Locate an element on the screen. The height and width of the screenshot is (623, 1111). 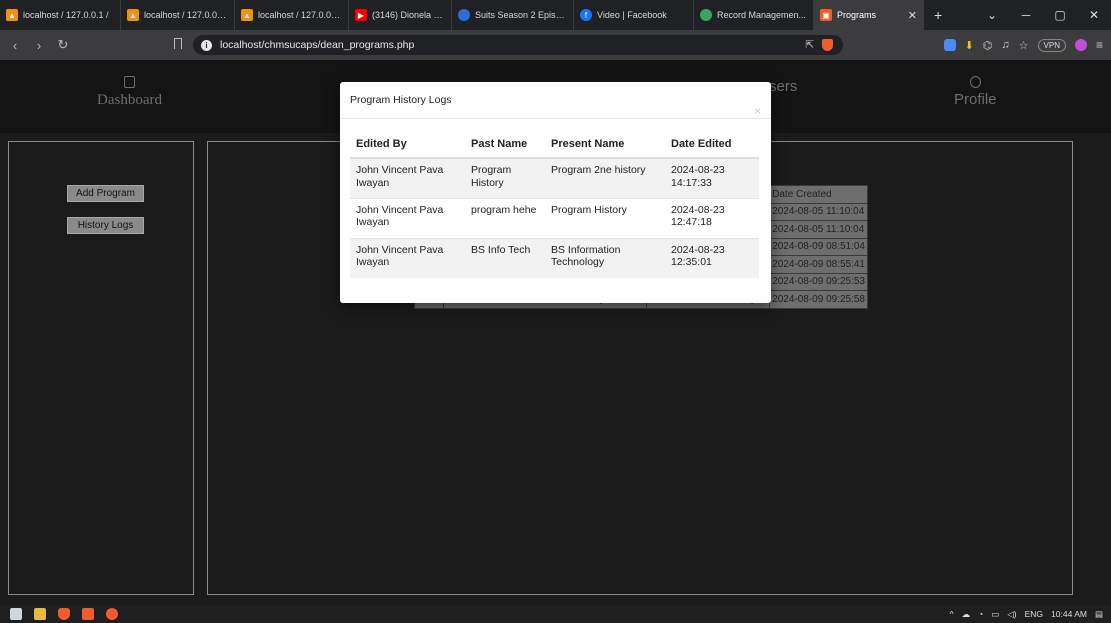
url-text: localhost/chmsucaps/dean_programs.php is located at coordinates (317, 45).